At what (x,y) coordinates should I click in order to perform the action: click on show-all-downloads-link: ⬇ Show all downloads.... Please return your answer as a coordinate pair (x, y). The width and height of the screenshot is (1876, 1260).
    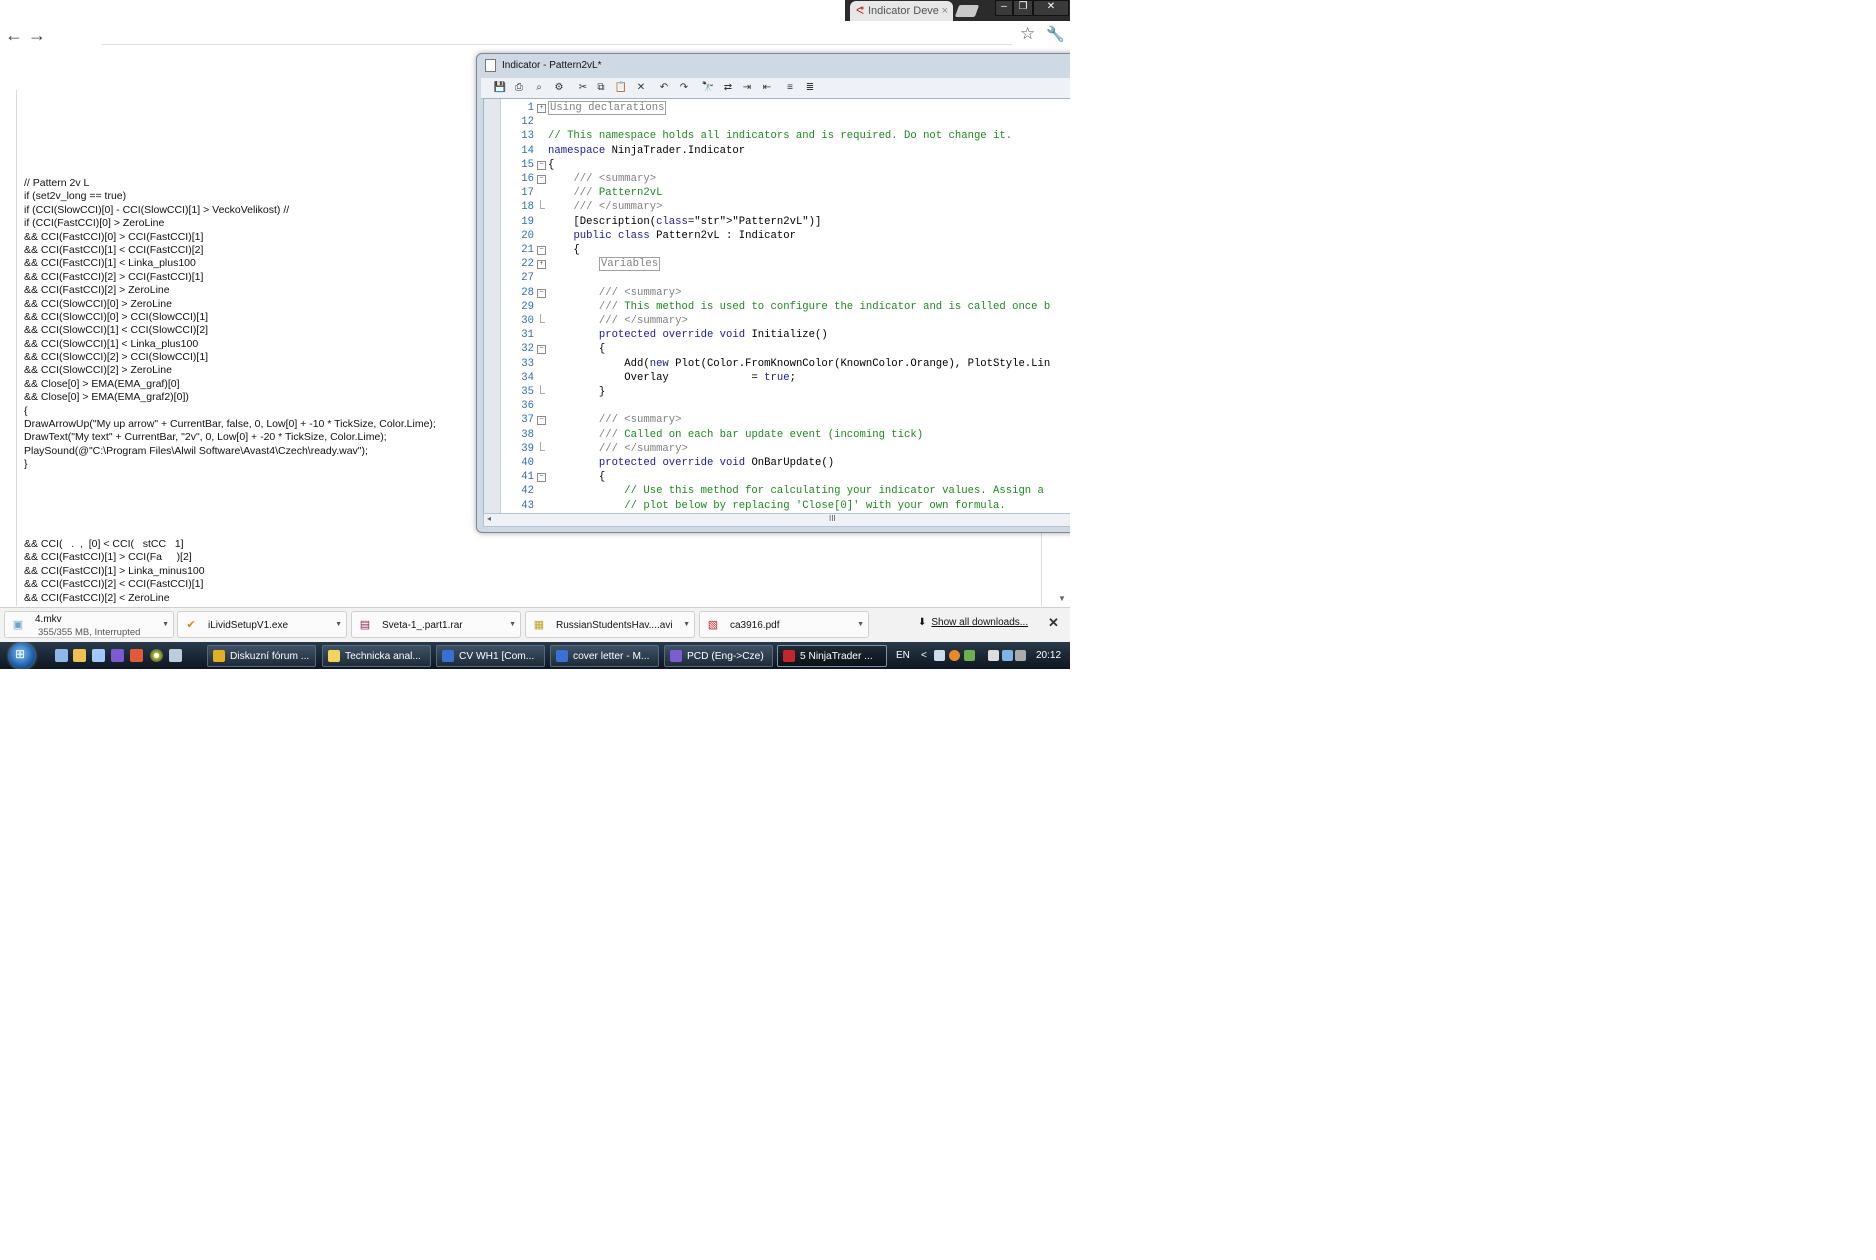
    Looking at the image, I should click on (973, 622).